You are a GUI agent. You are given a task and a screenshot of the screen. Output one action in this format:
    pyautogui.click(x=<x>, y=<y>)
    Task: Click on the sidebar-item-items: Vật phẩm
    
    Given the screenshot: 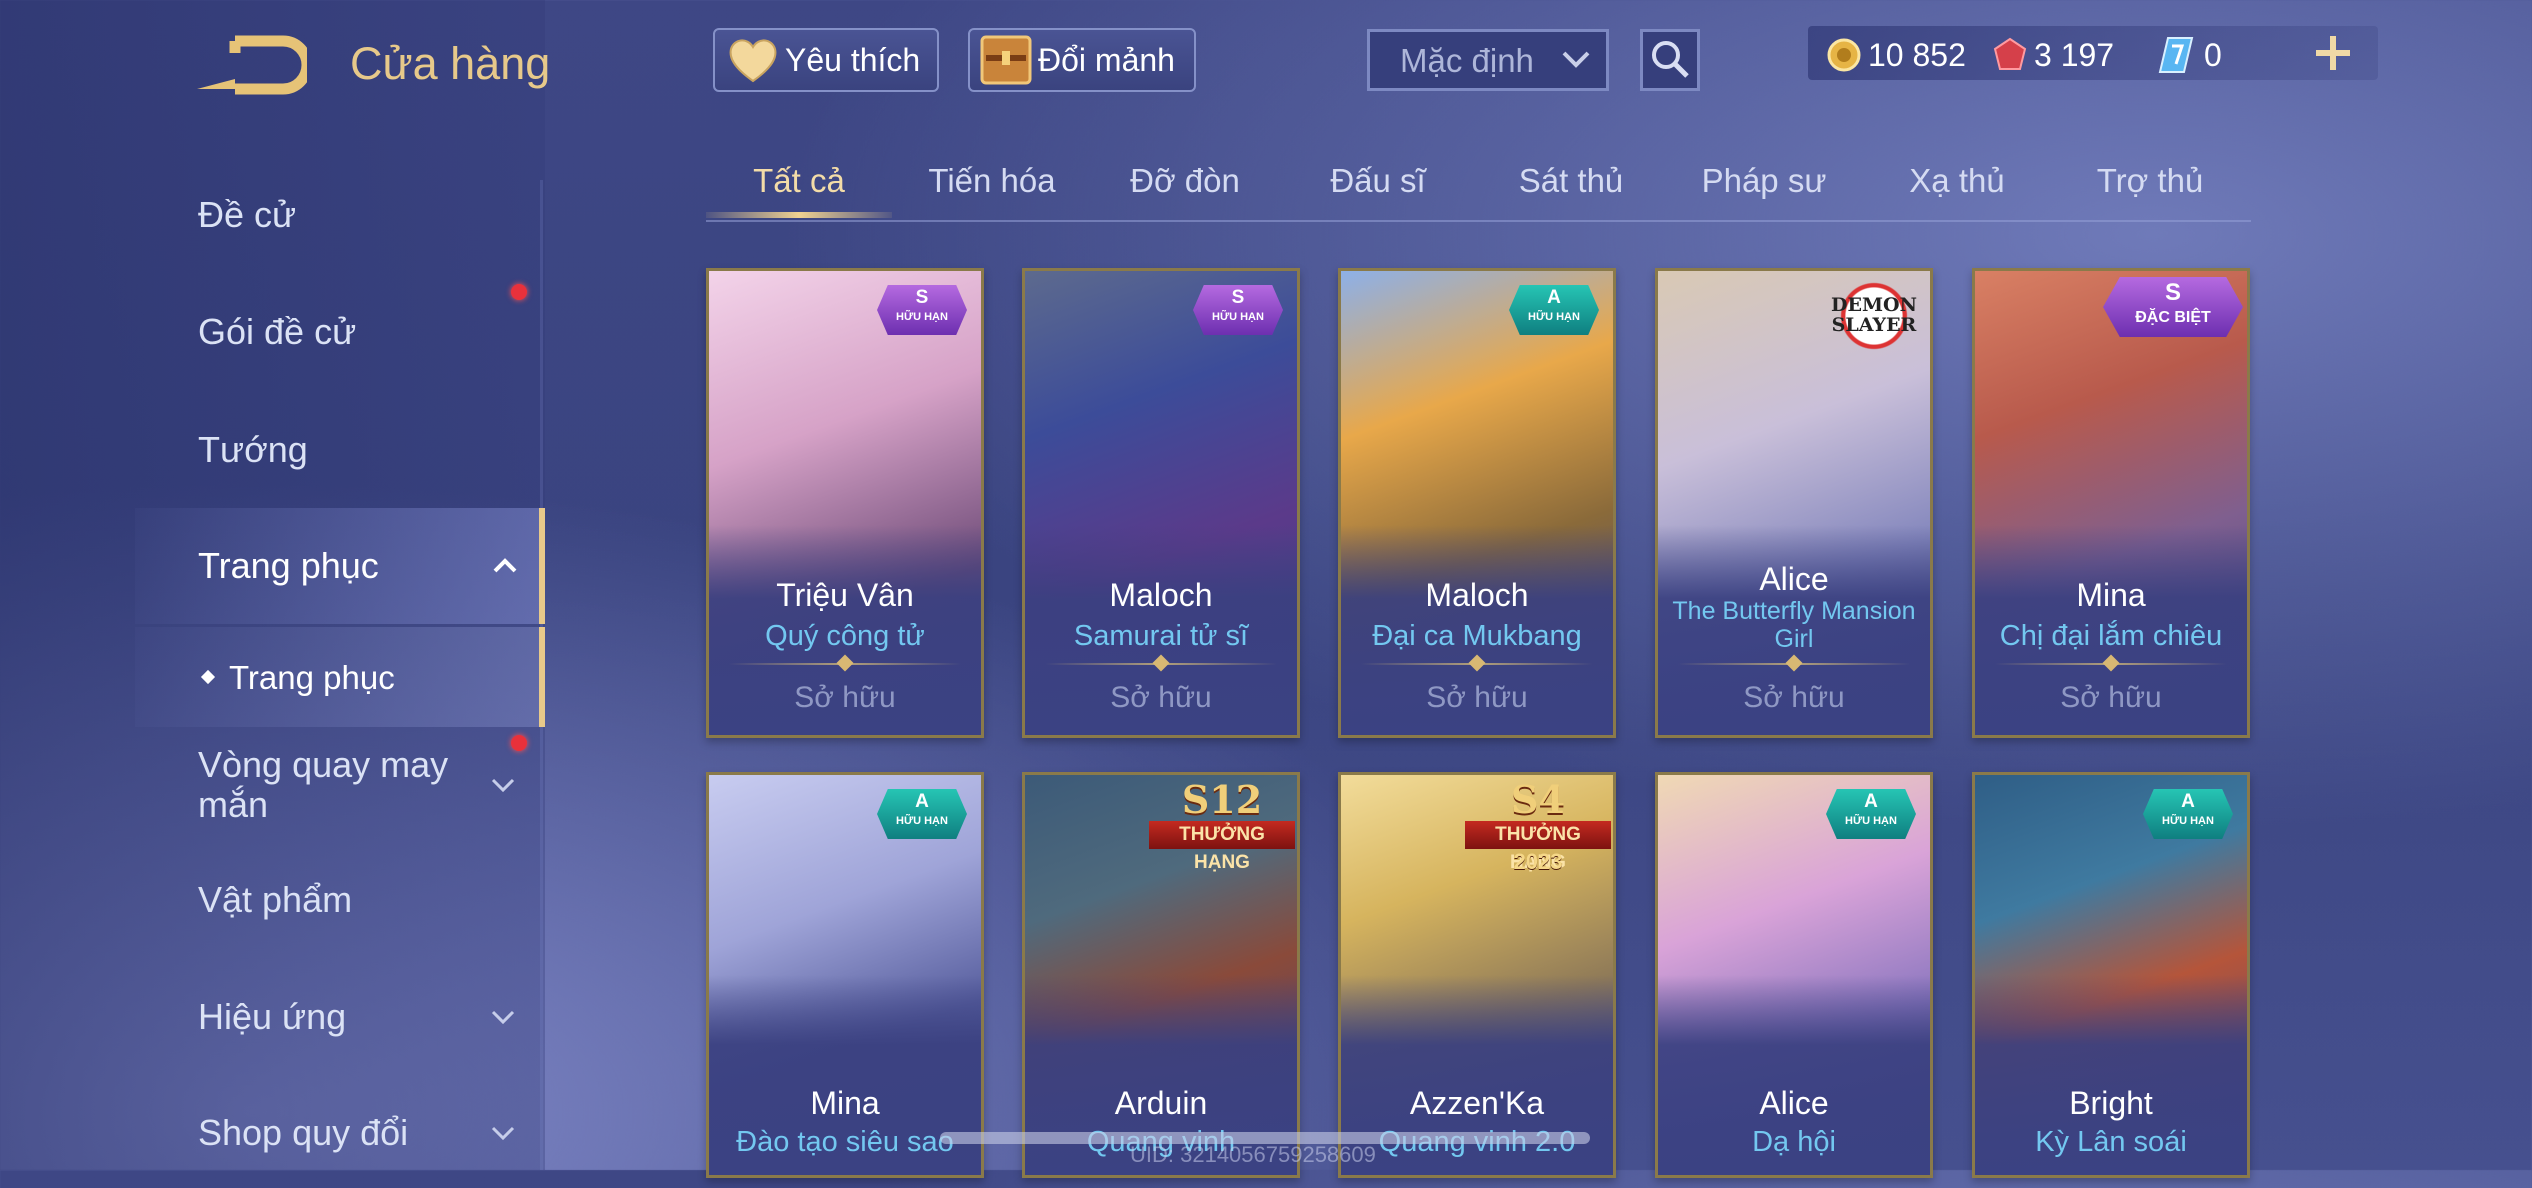 What is the action you would take?
    pyautogui.click(x=272, y=900)
    